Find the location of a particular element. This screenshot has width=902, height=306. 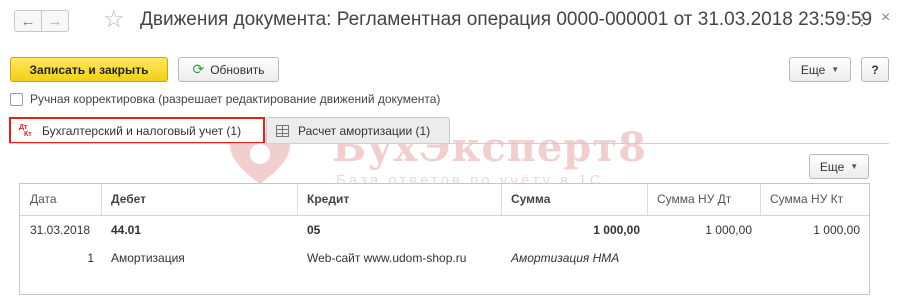

refresh-button-label: Обновить is located at coordinates (237, 69).